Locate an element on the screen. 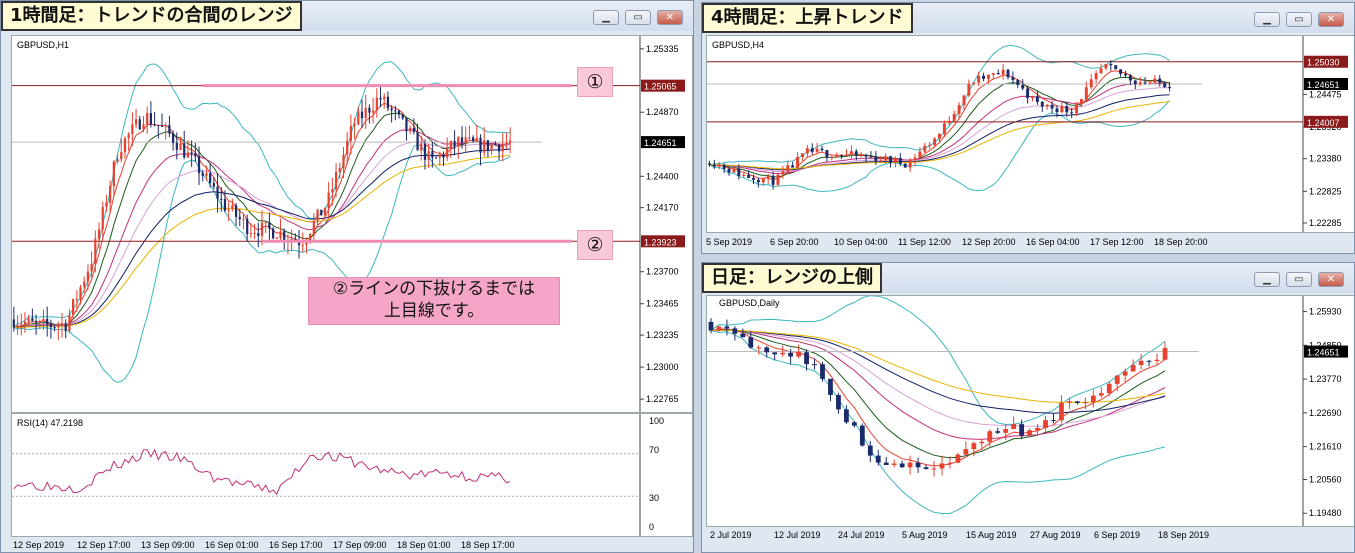  h4-time-label: 10 Sep 04:00 is located at coordinates (861, 242).